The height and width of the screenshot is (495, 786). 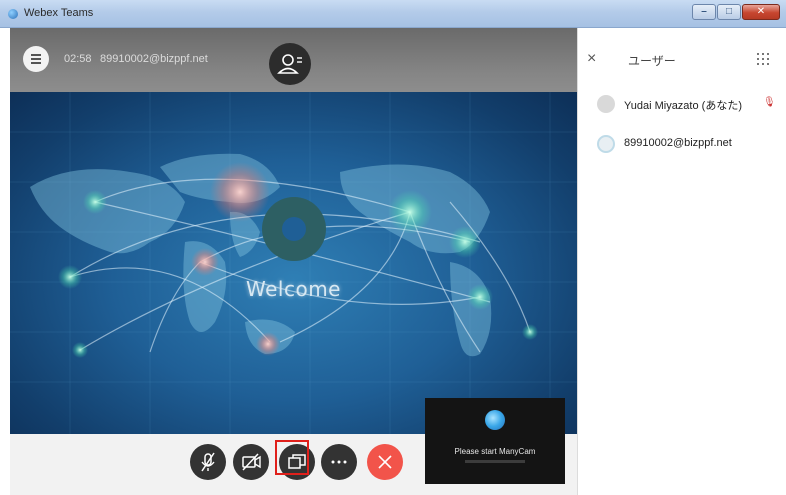 What do you see at coordinates (154, 59) in the screenshot?
I see `meeting-host-email: 89910002@bizppf.net` at bounding box center [154, 59].